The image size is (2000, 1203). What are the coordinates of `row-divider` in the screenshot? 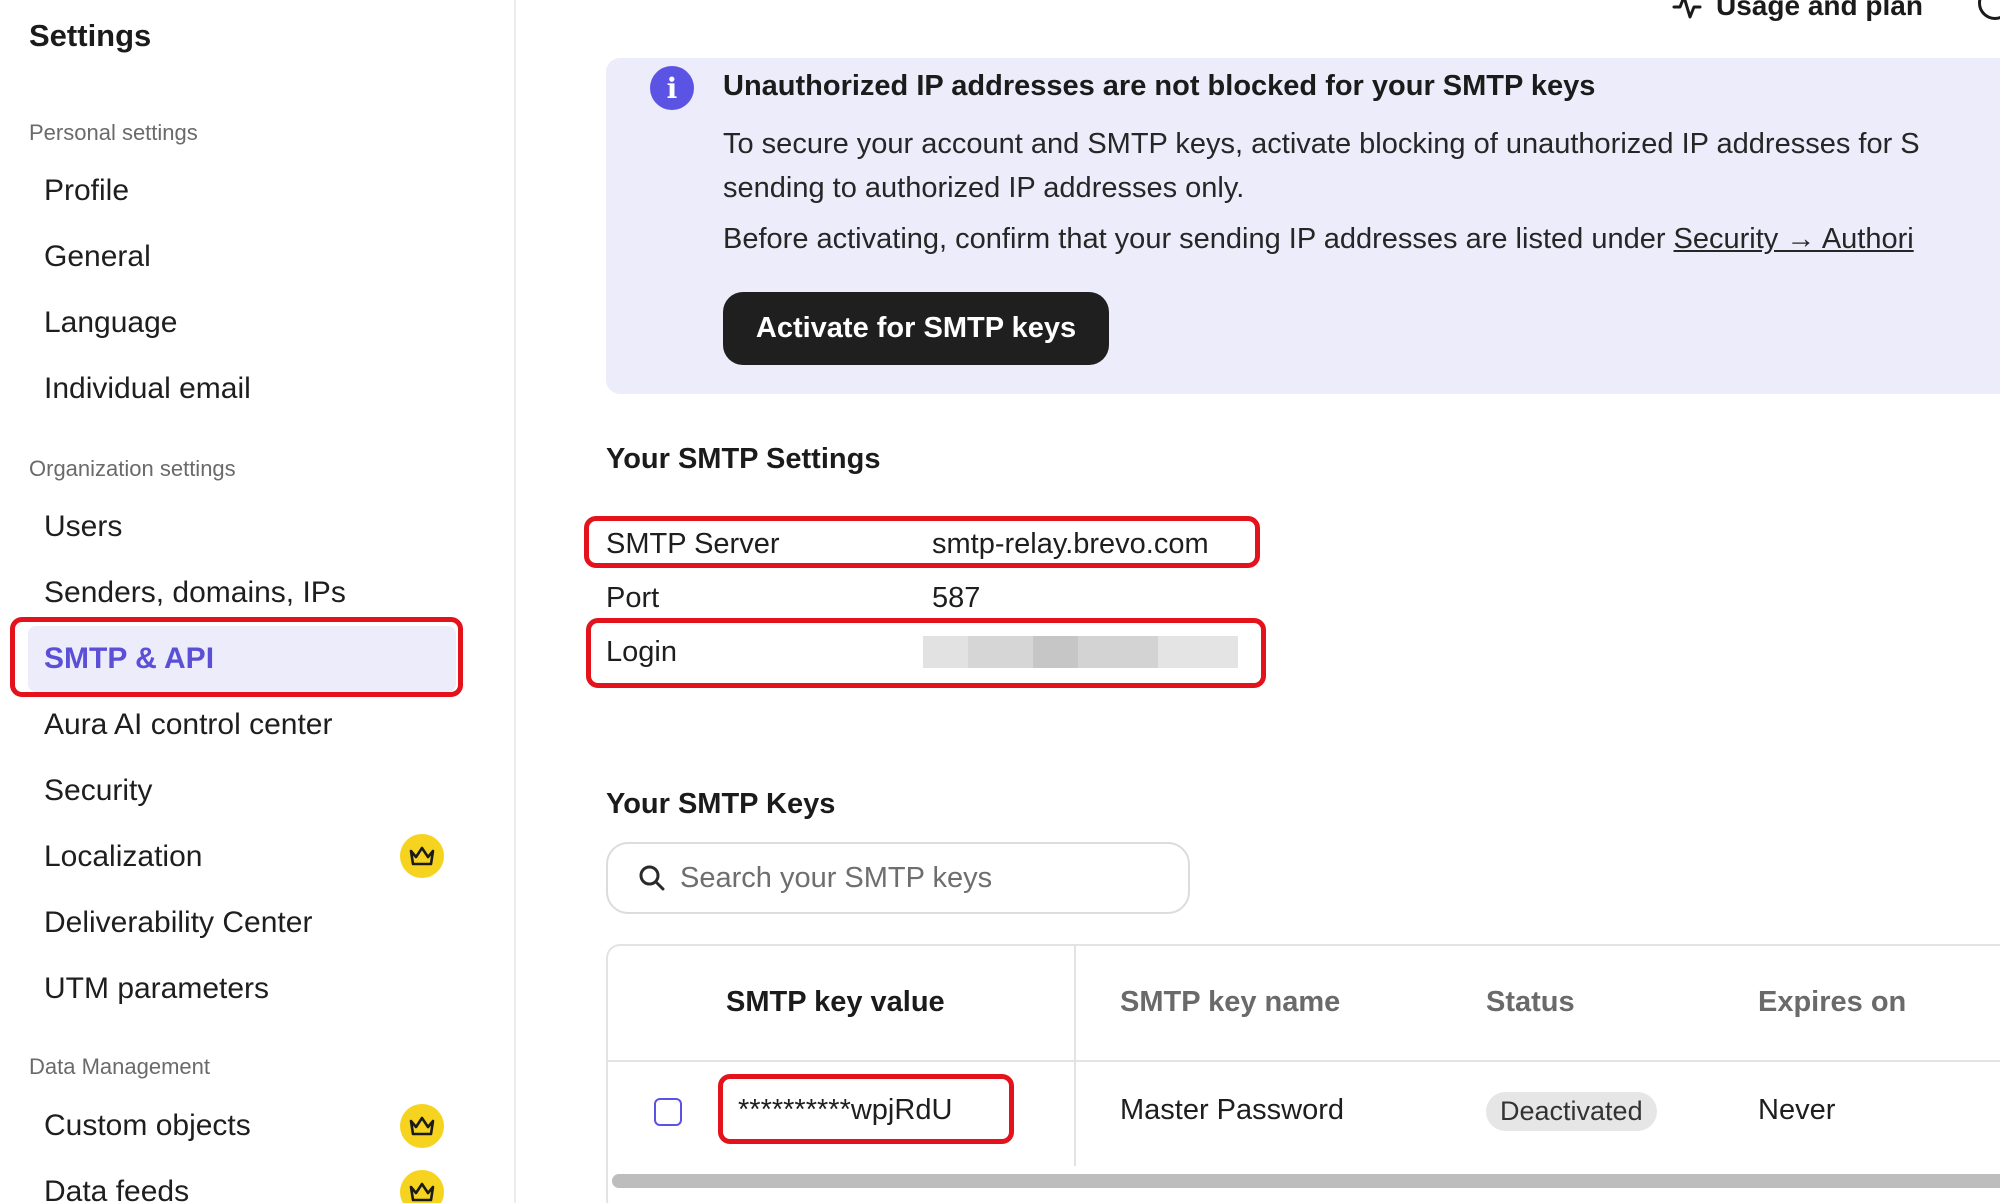 It's located at (1304, 1061).